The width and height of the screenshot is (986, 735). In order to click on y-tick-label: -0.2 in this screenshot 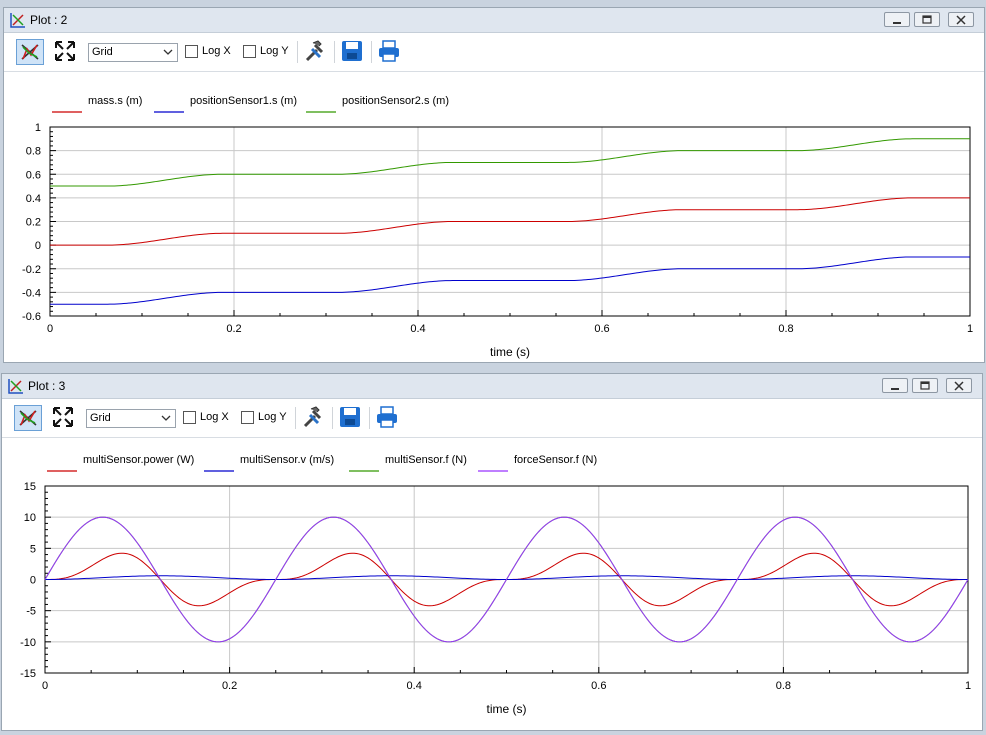, I will do `click(31, 270)`.